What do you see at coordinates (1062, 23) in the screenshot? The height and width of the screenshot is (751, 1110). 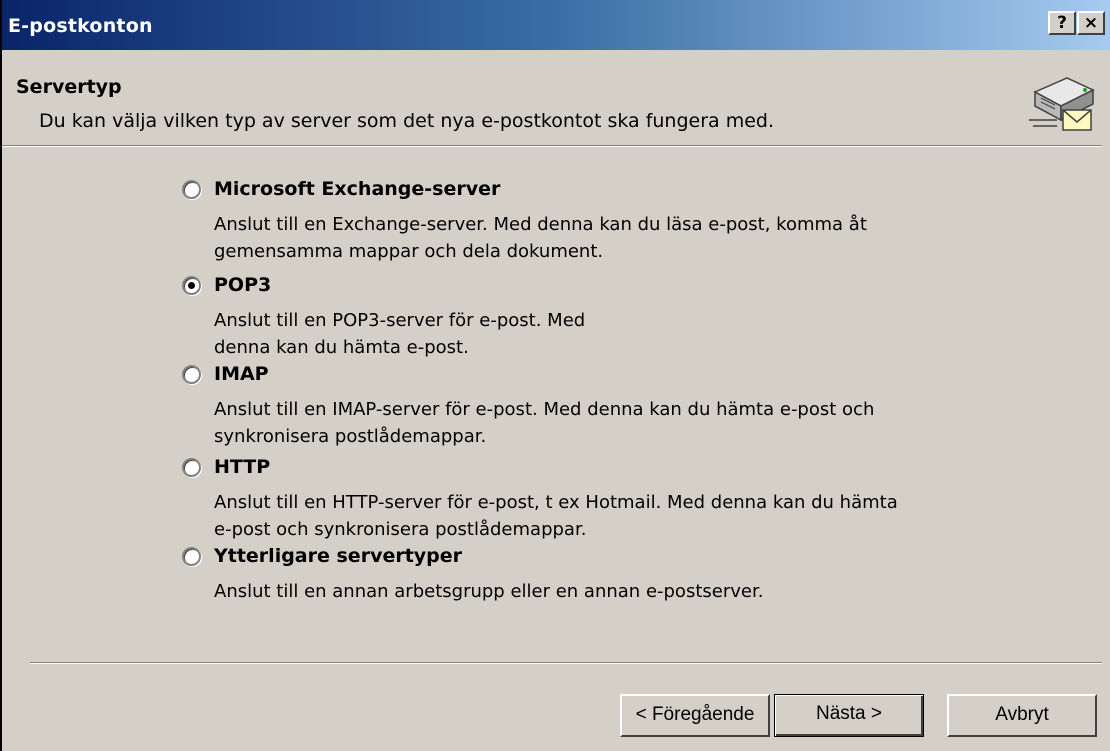 I see `help-button: ?` at bounding box center [1062, 23].